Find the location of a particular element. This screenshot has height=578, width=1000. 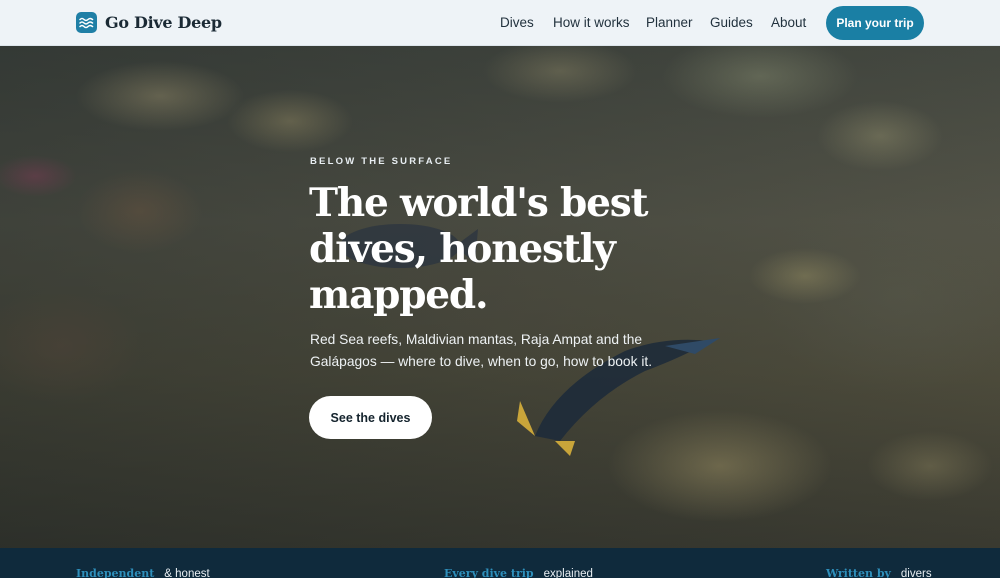

nav-link-planner: Planner is located at coordinates (669, 22).